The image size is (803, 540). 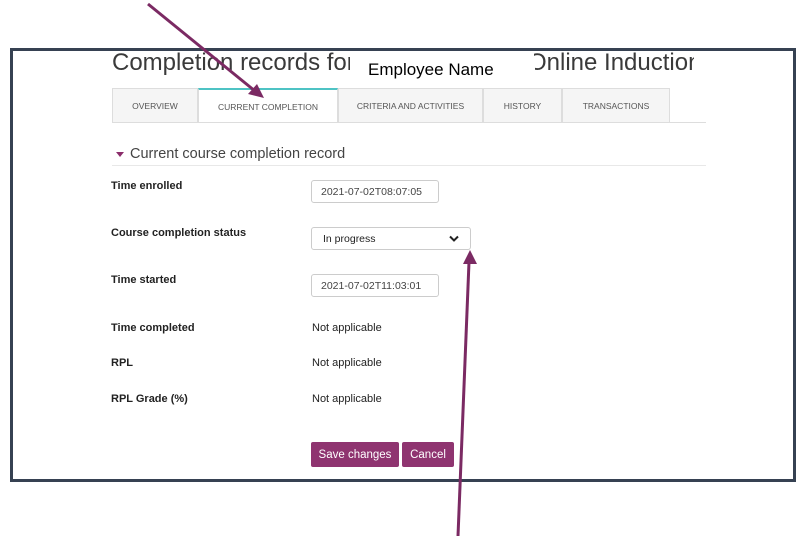 I want to click on arrow-to-status-select, so click(x=466, y=393).